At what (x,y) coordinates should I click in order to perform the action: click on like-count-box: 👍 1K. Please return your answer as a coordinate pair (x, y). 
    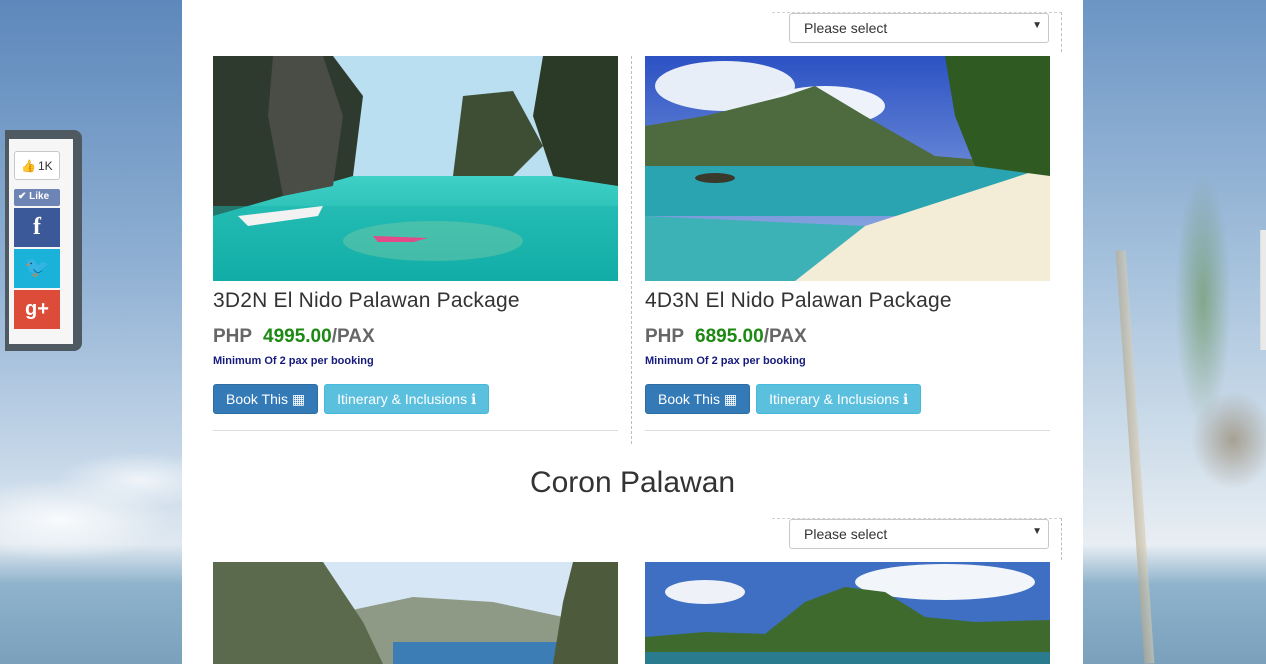
    Looking at the image, I should click on (37, 165).